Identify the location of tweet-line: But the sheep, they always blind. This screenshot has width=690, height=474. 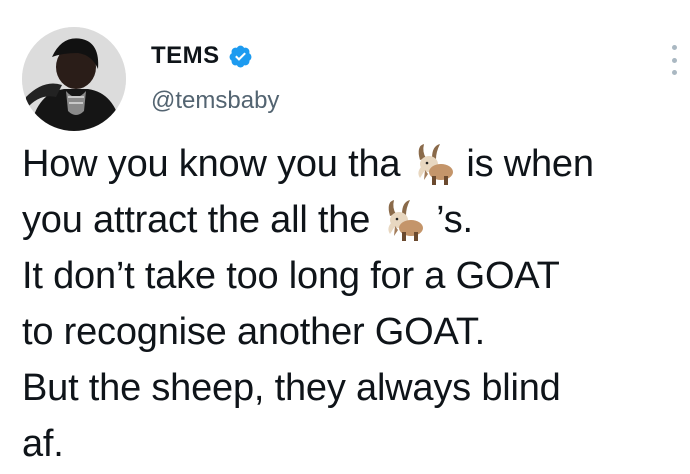
(291, 388).